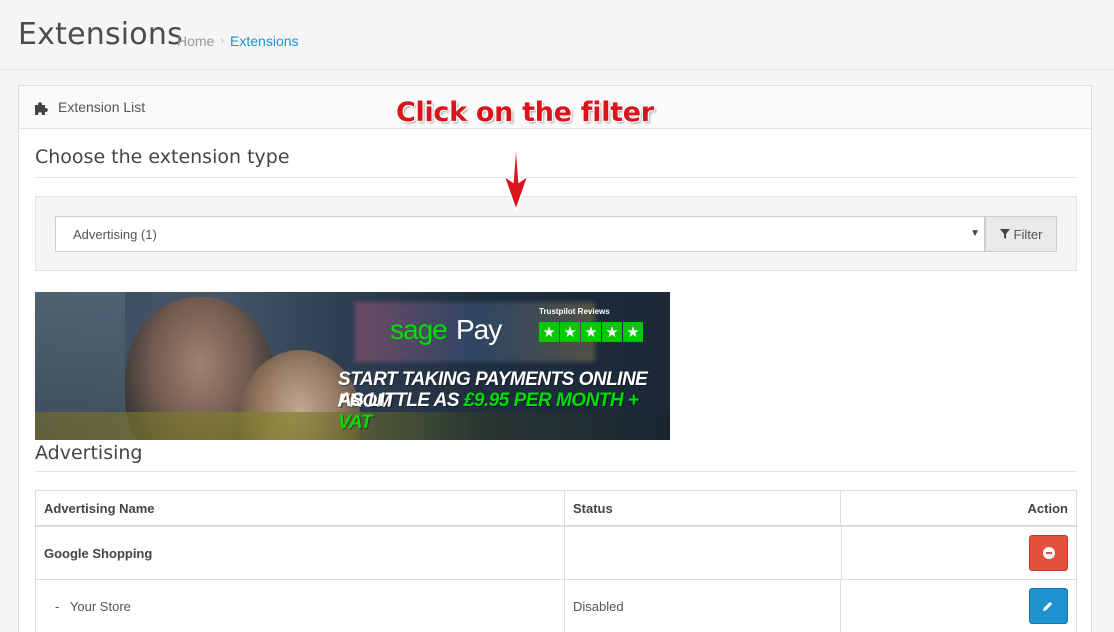 The width and height of the screenshot is (1114, 632). Describe the element at coordinates (115, 234) in the screenshot. I see `extension-type-selected: Advertising (1)` at that location.